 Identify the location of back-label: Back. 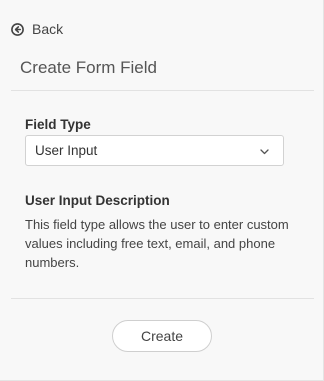
(48, 29).